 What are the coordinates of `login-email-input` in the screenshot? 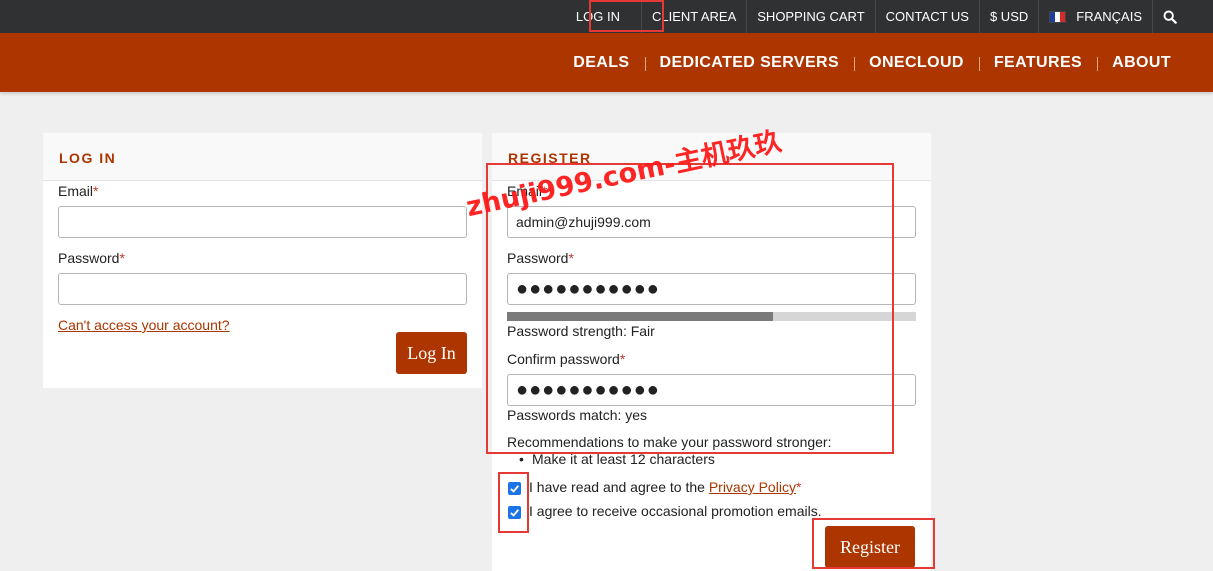 It's located at (262, 222).